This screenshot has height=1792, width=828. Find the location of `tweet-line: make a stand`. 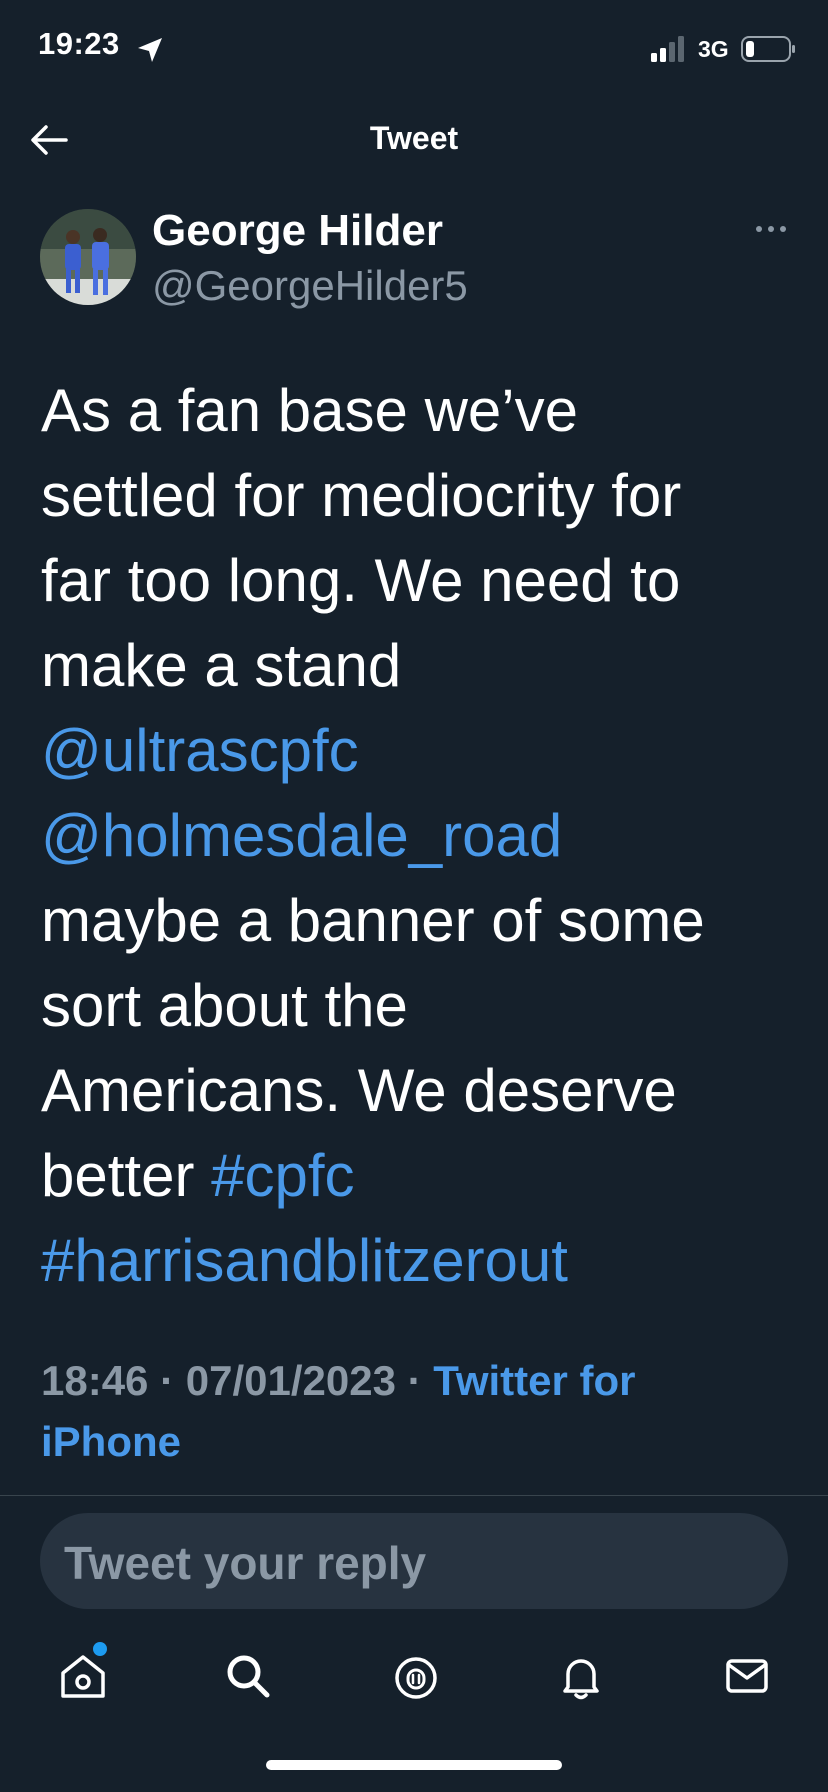

tweet-line: make a stand is located at coordinates (221, 665).